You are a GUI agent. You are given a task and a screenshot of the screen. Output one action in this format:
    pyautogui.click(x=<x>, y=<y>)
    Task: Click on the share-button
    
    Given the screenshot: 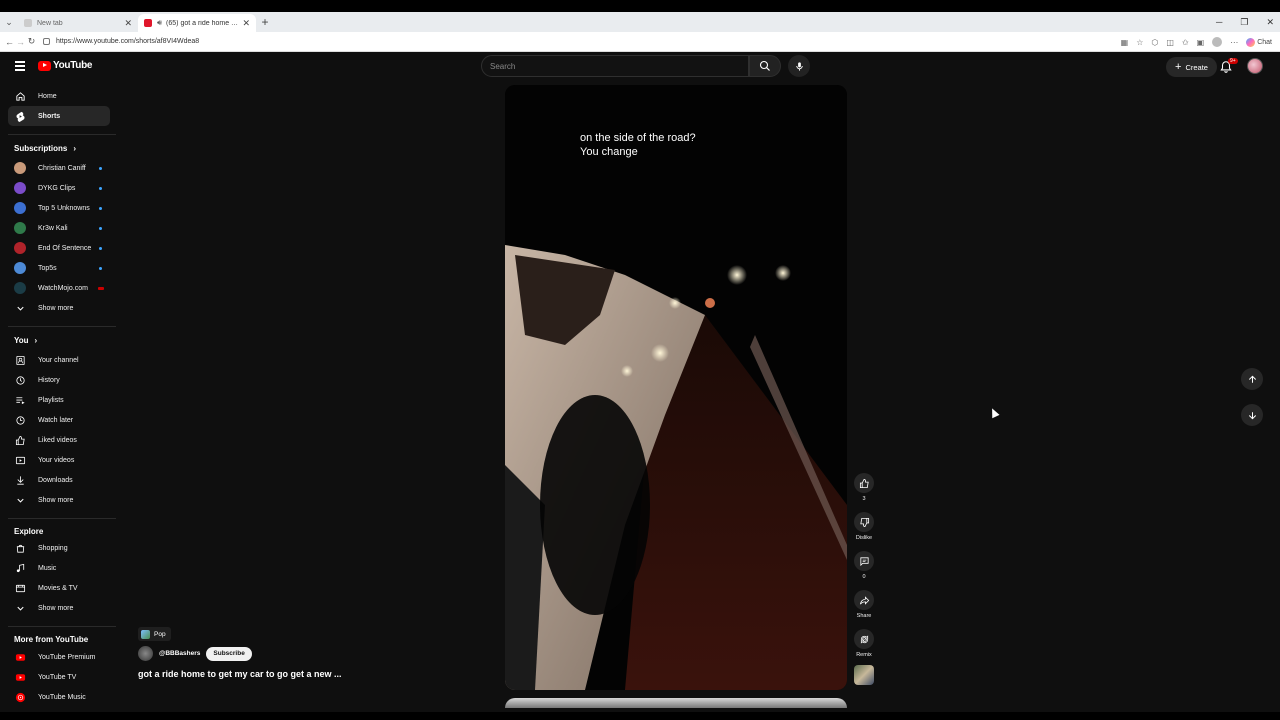 What is the action you would take?
    pyautogui.click(x=864, y=600)
    